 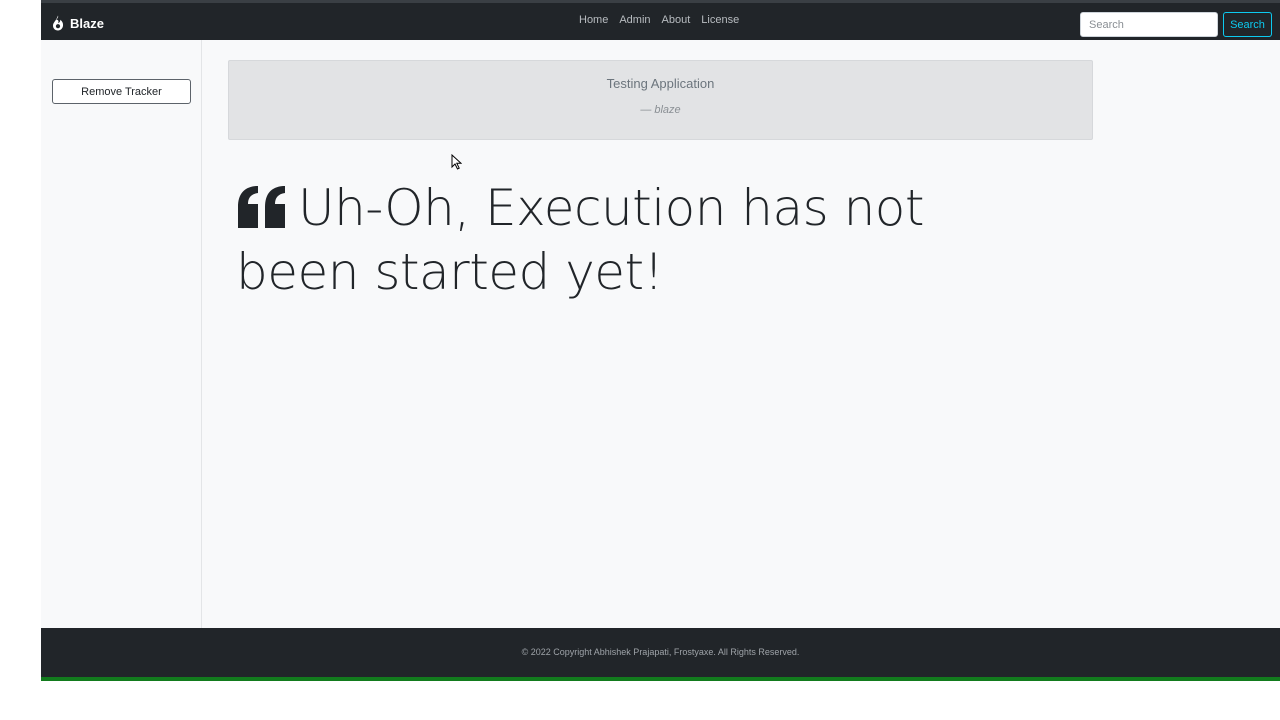 What do you see at coordinates (593, 20) in the screenshot?
I see `nav-link-home: Home` at bounding box center [593, 20].